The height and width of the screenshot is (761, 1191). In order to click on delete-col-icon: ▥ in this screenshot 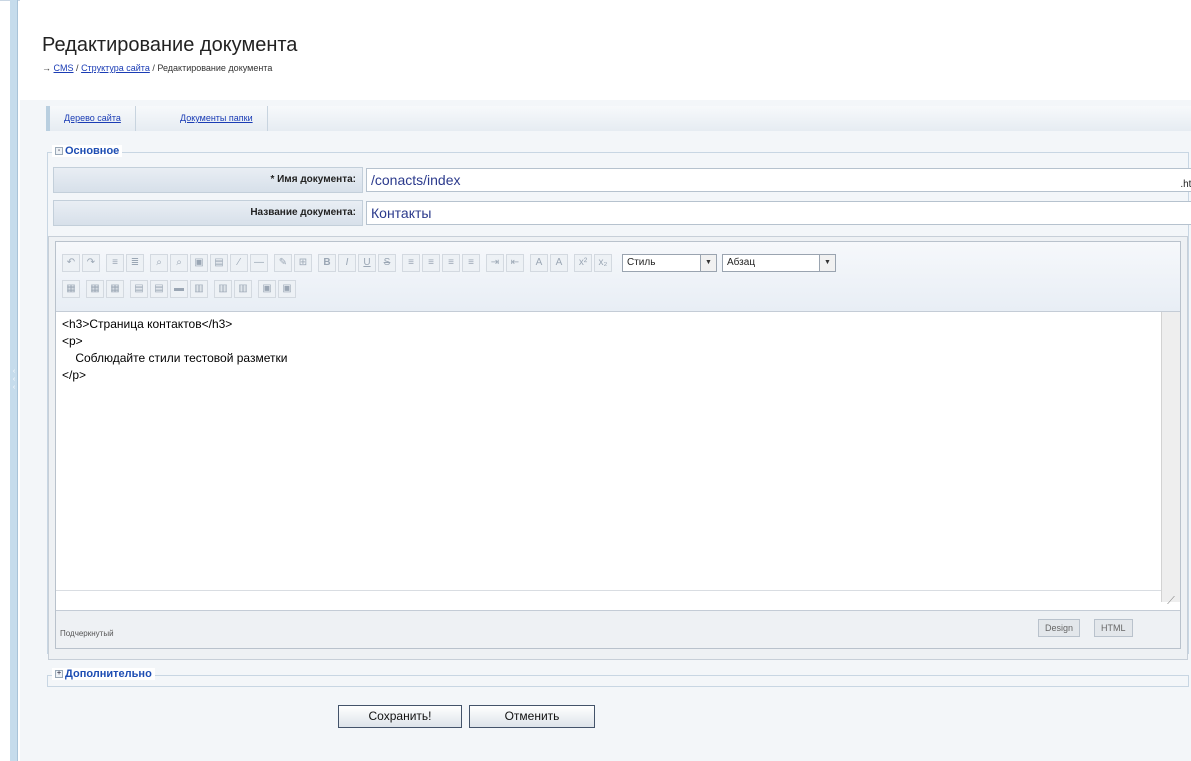, I will do `click(243, 289)`.